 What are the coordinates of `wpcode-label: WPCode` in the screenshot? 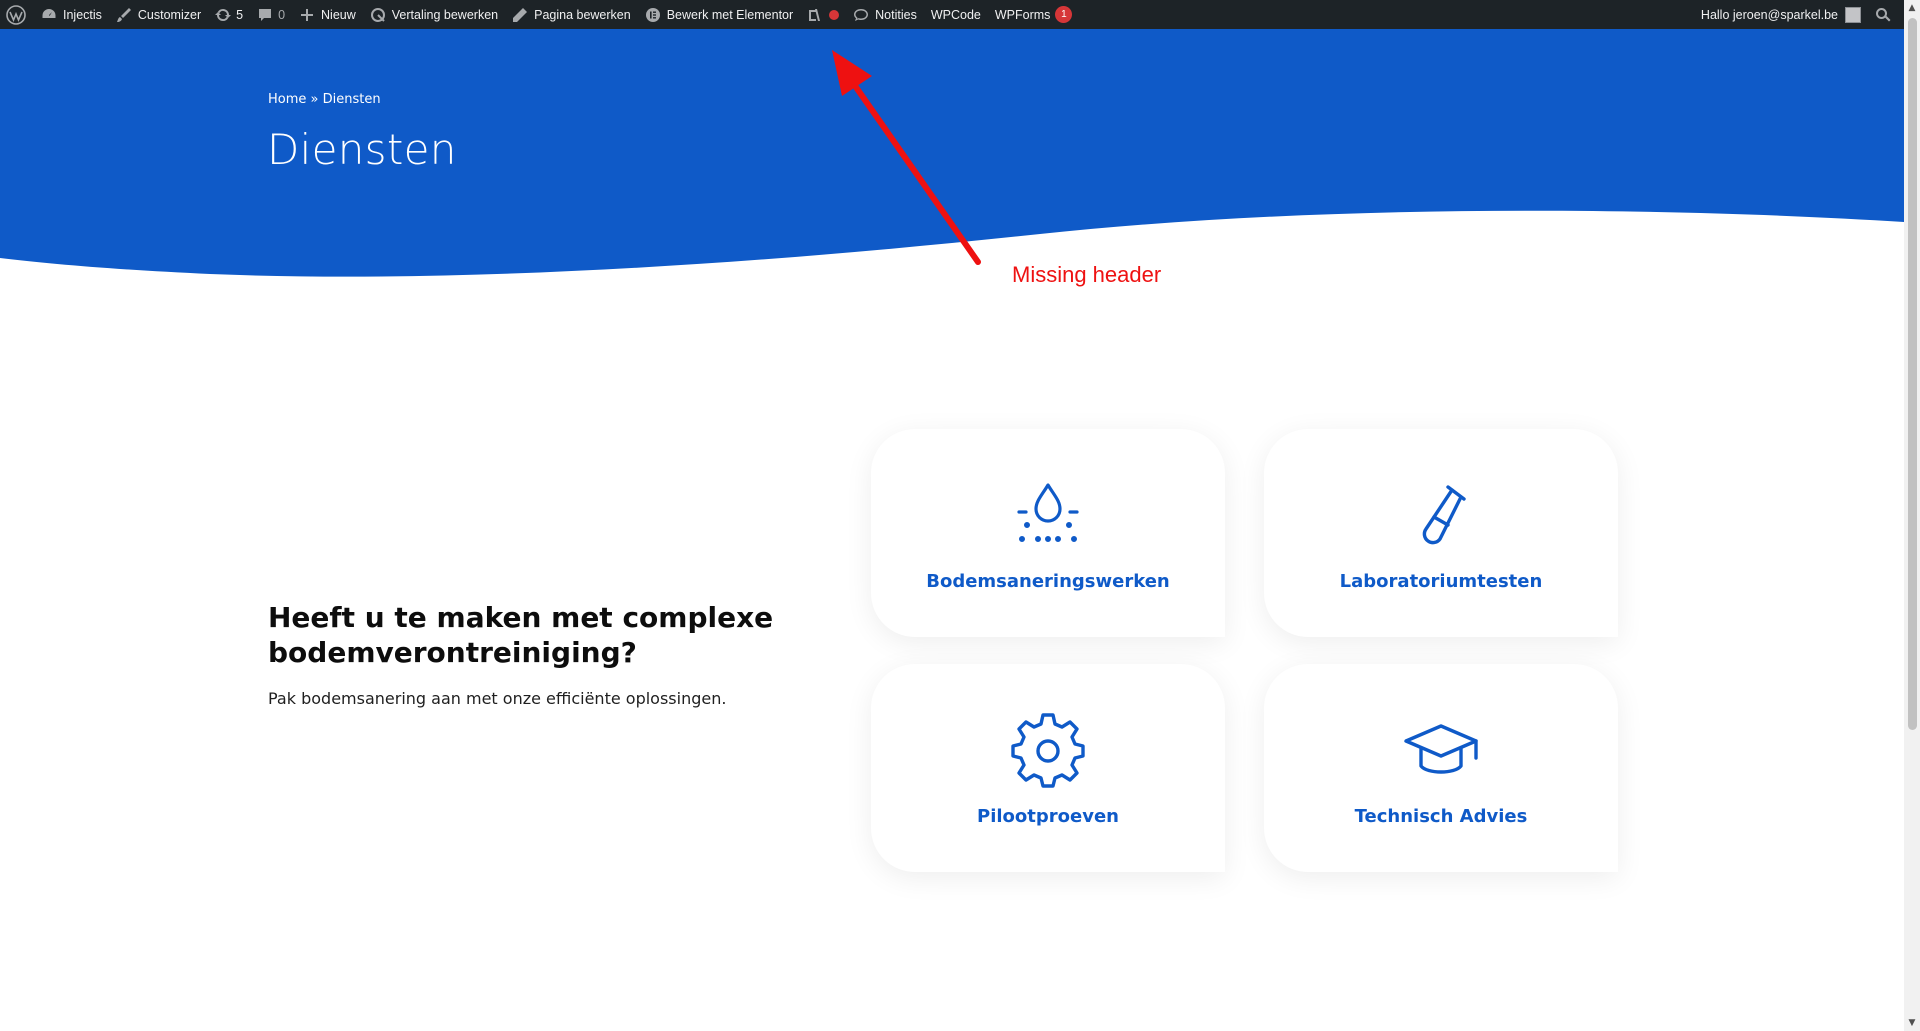 It's located at (955, 14).